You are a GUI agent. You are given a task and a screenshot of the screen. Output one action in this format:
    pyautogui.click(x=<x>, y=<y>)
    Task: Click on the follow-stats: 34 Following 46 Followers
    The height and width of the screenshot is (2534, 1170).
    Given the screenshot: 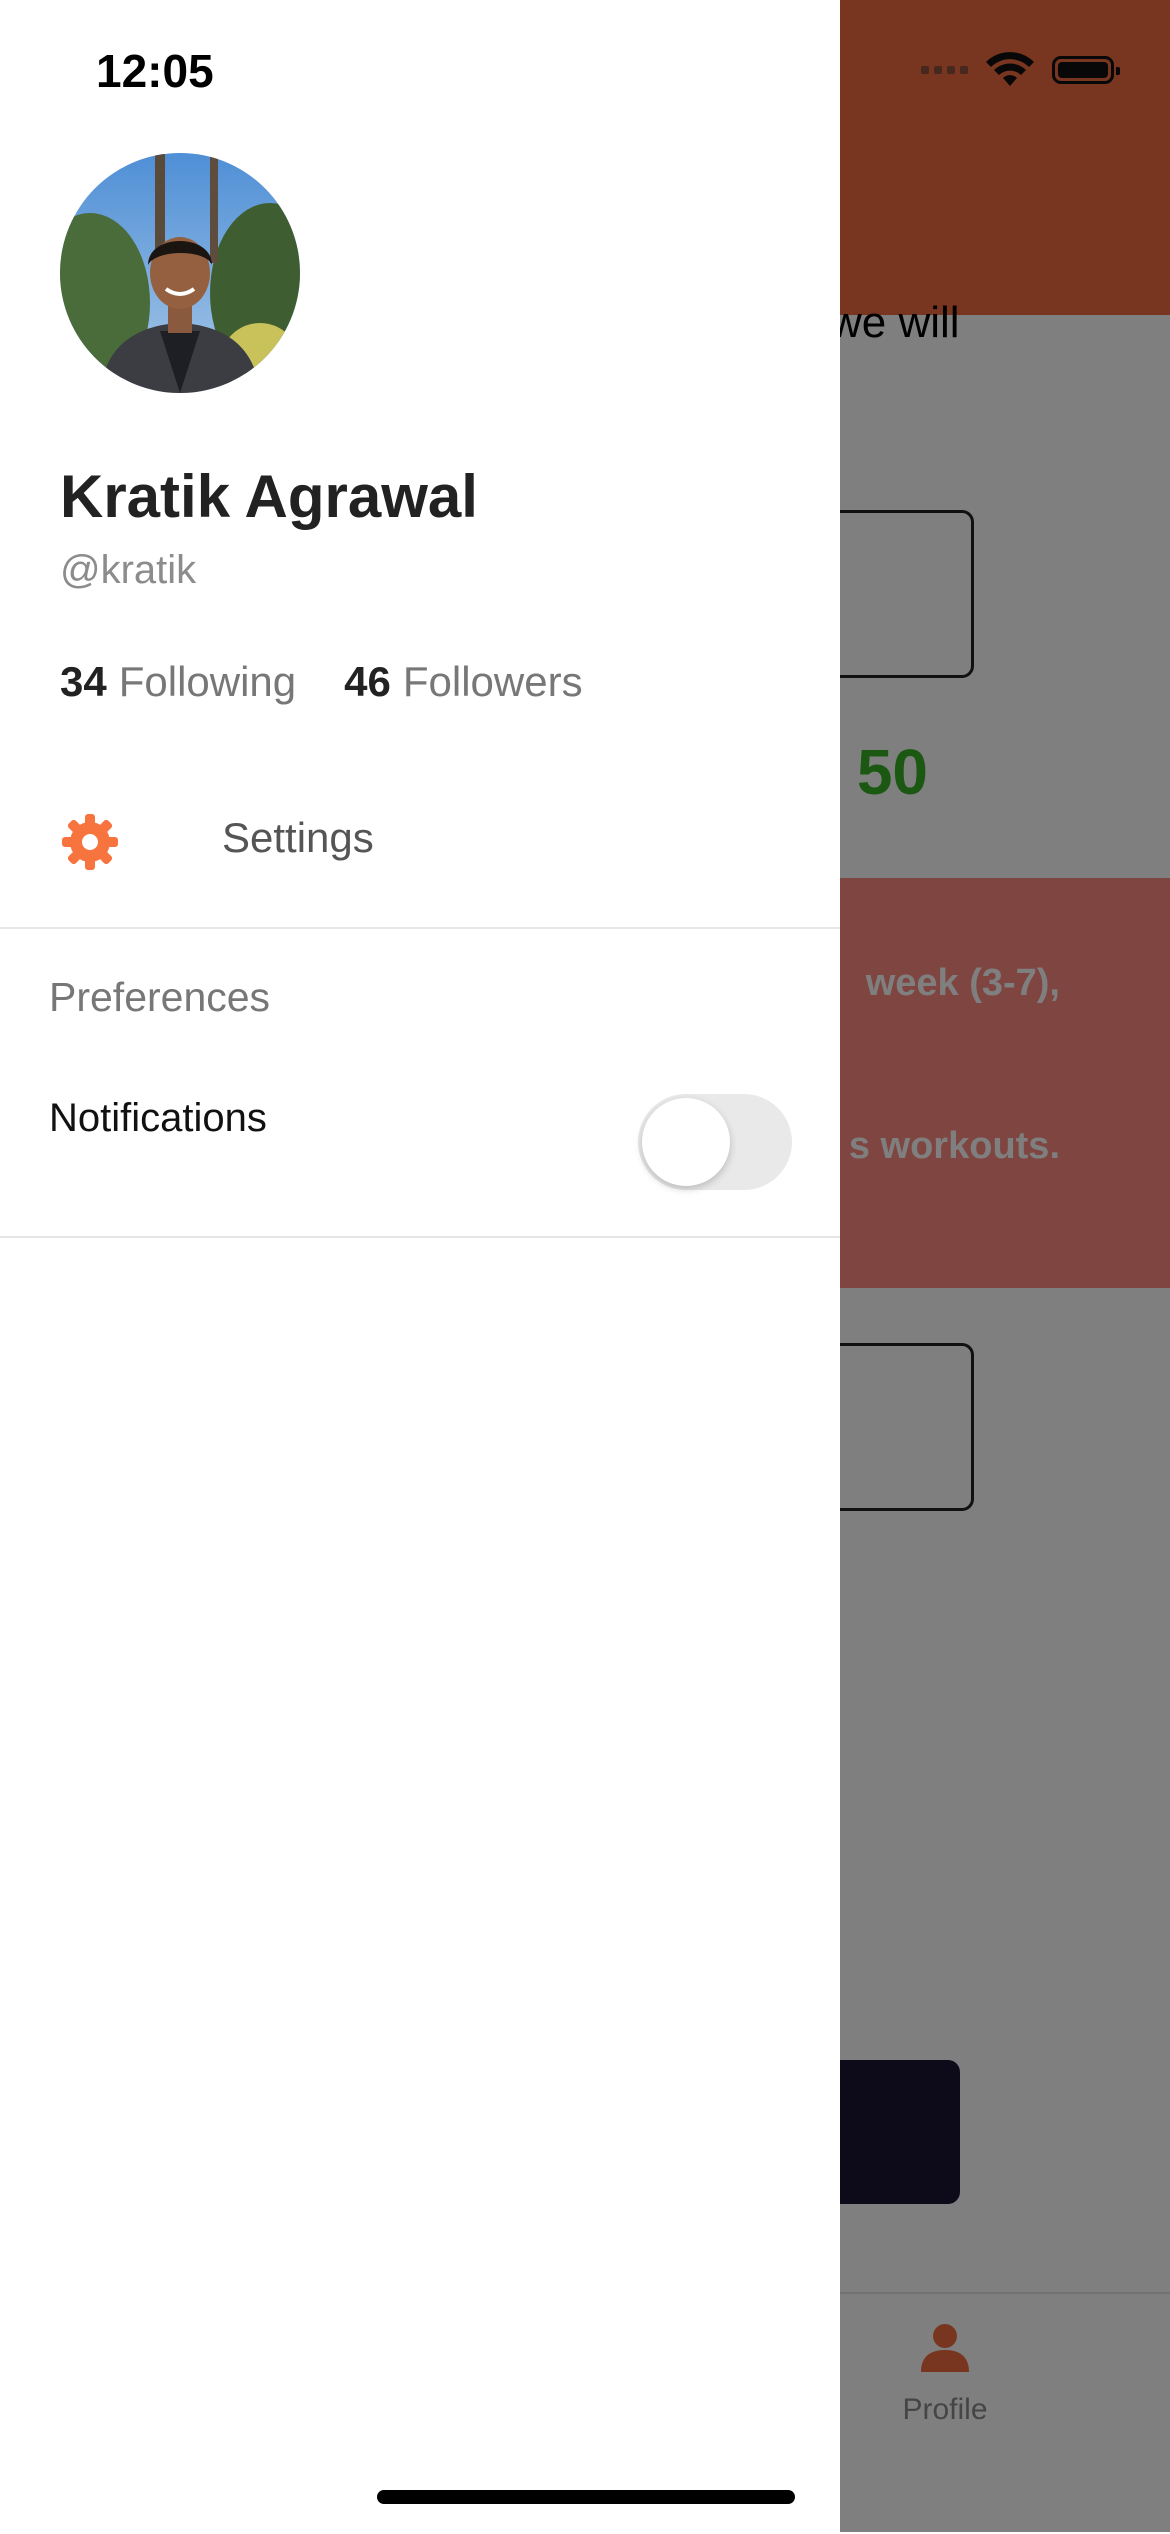 What is the action you would take?
    pyautogui.click(x=321, y=682)
    